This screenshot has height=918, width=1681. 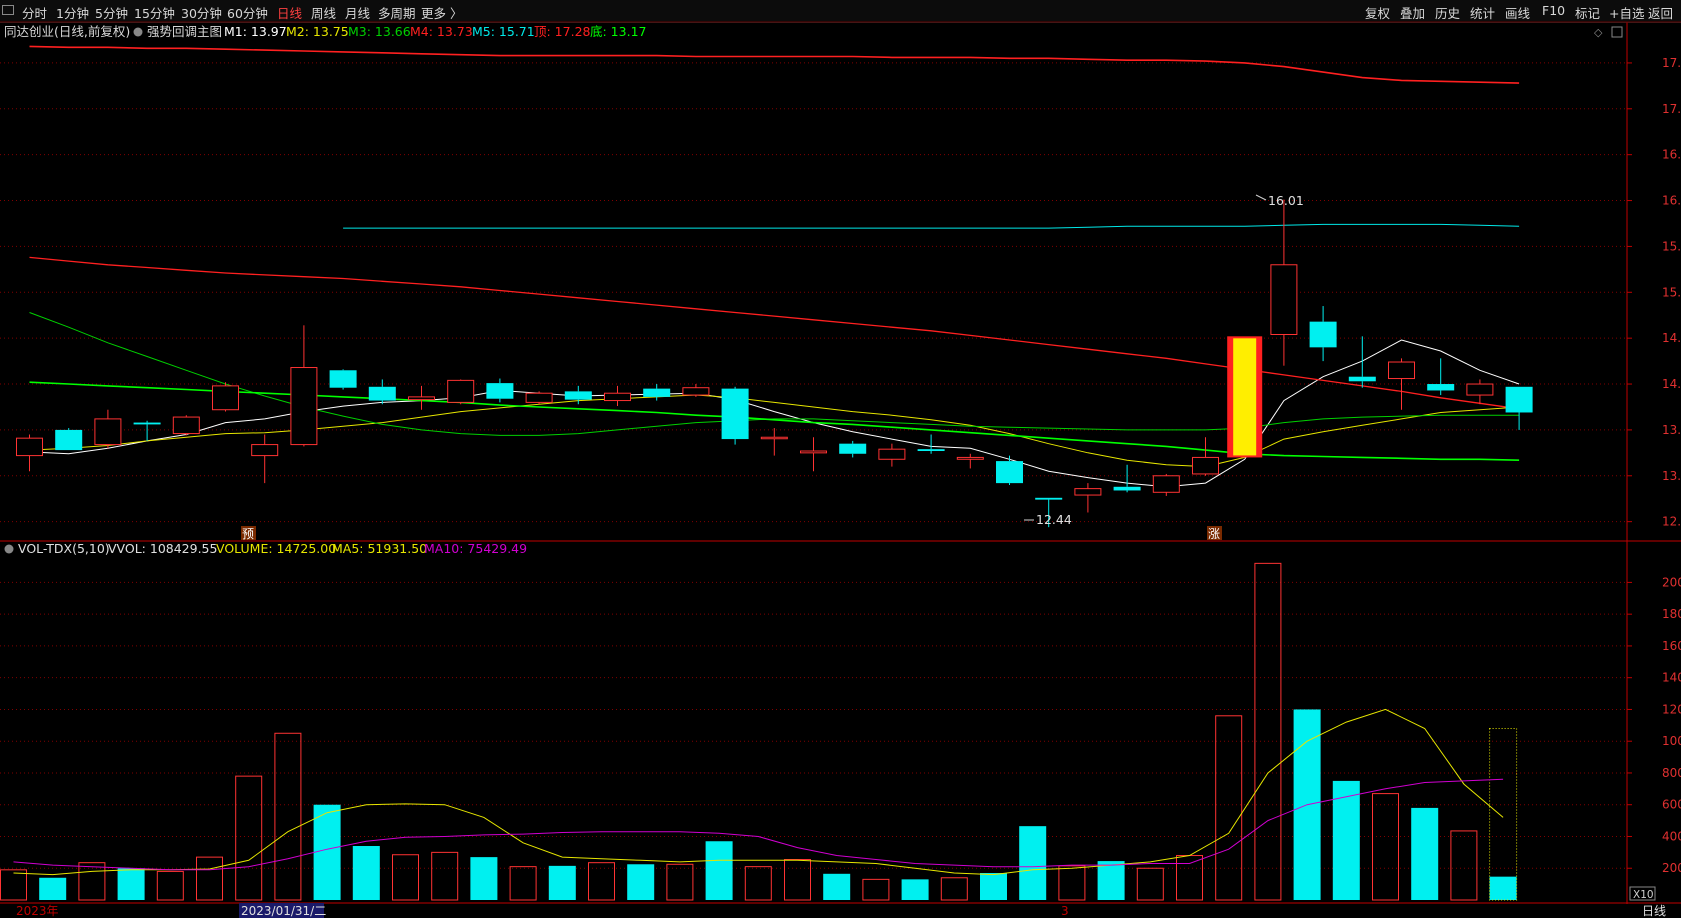 I want to click on price-tick-label: 15.00, so click(x=1671, y=292).